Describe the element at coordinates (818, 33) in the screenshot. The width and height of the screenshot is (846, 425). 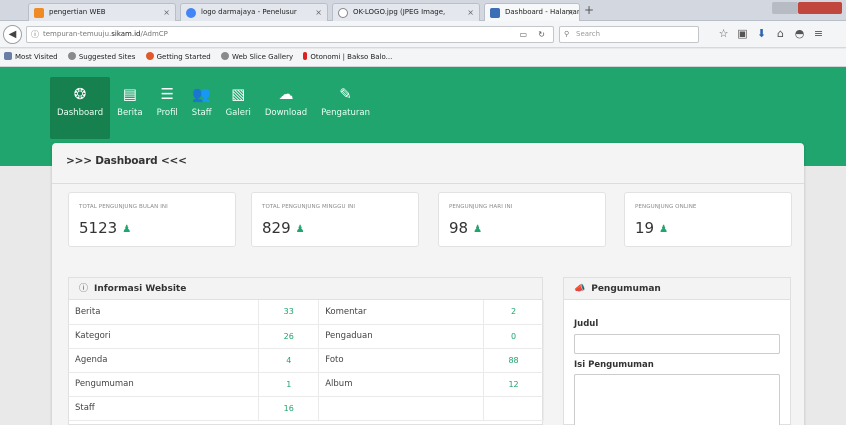
I see `hamburger-menu-icon: ≡` at that location.